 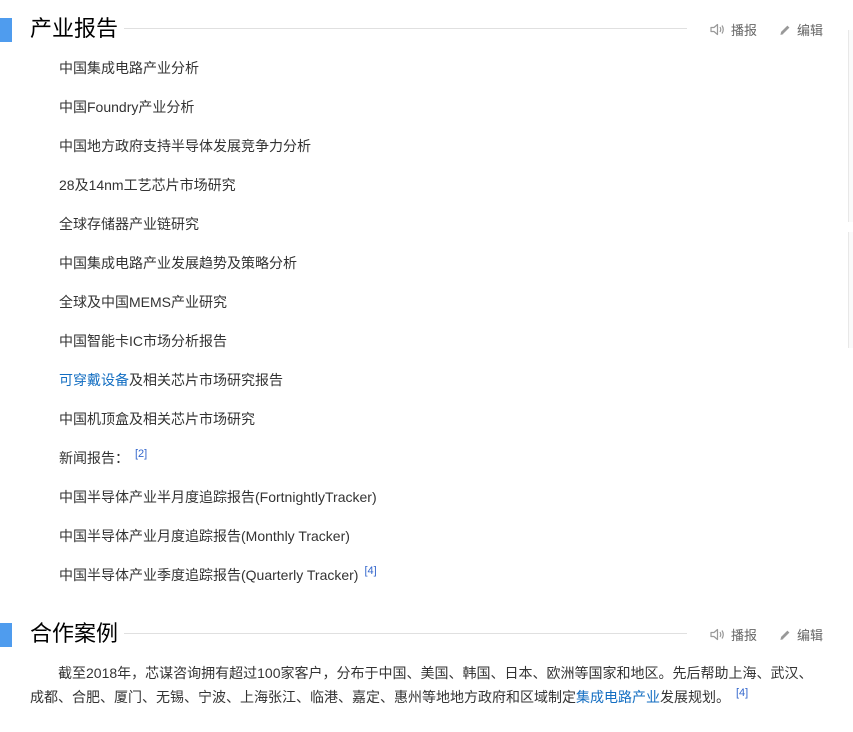 What do you see at coordinates (171, 380) in the screenshot?
I see `list-item: 可穿戴设备及相关芯片市场研究报告` at bounding box center [171, 380].